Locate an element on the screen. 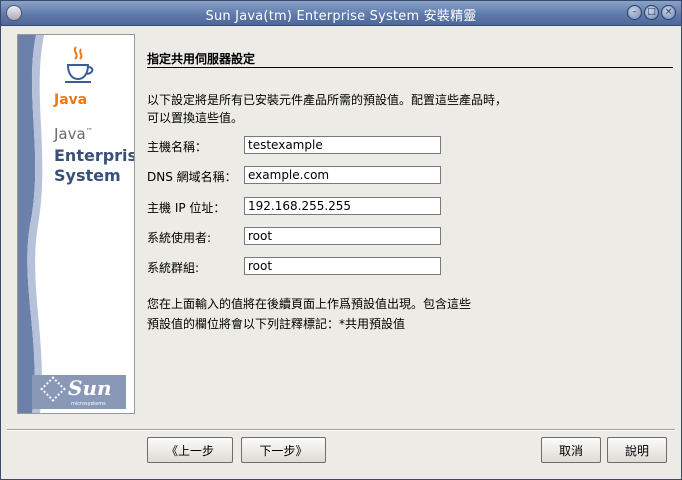 The image size is (682, 480). brand-java: Java™ is located at coordinates (73, 134).